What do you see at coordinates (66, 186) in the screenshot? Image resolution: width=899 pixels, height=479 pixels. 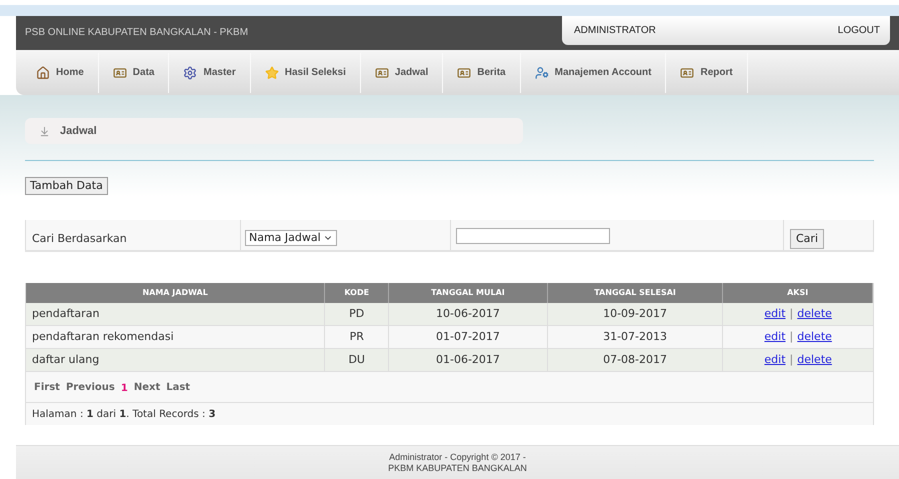 I see `add-data-button: Tambah Data` at bounding box center [66, 186].